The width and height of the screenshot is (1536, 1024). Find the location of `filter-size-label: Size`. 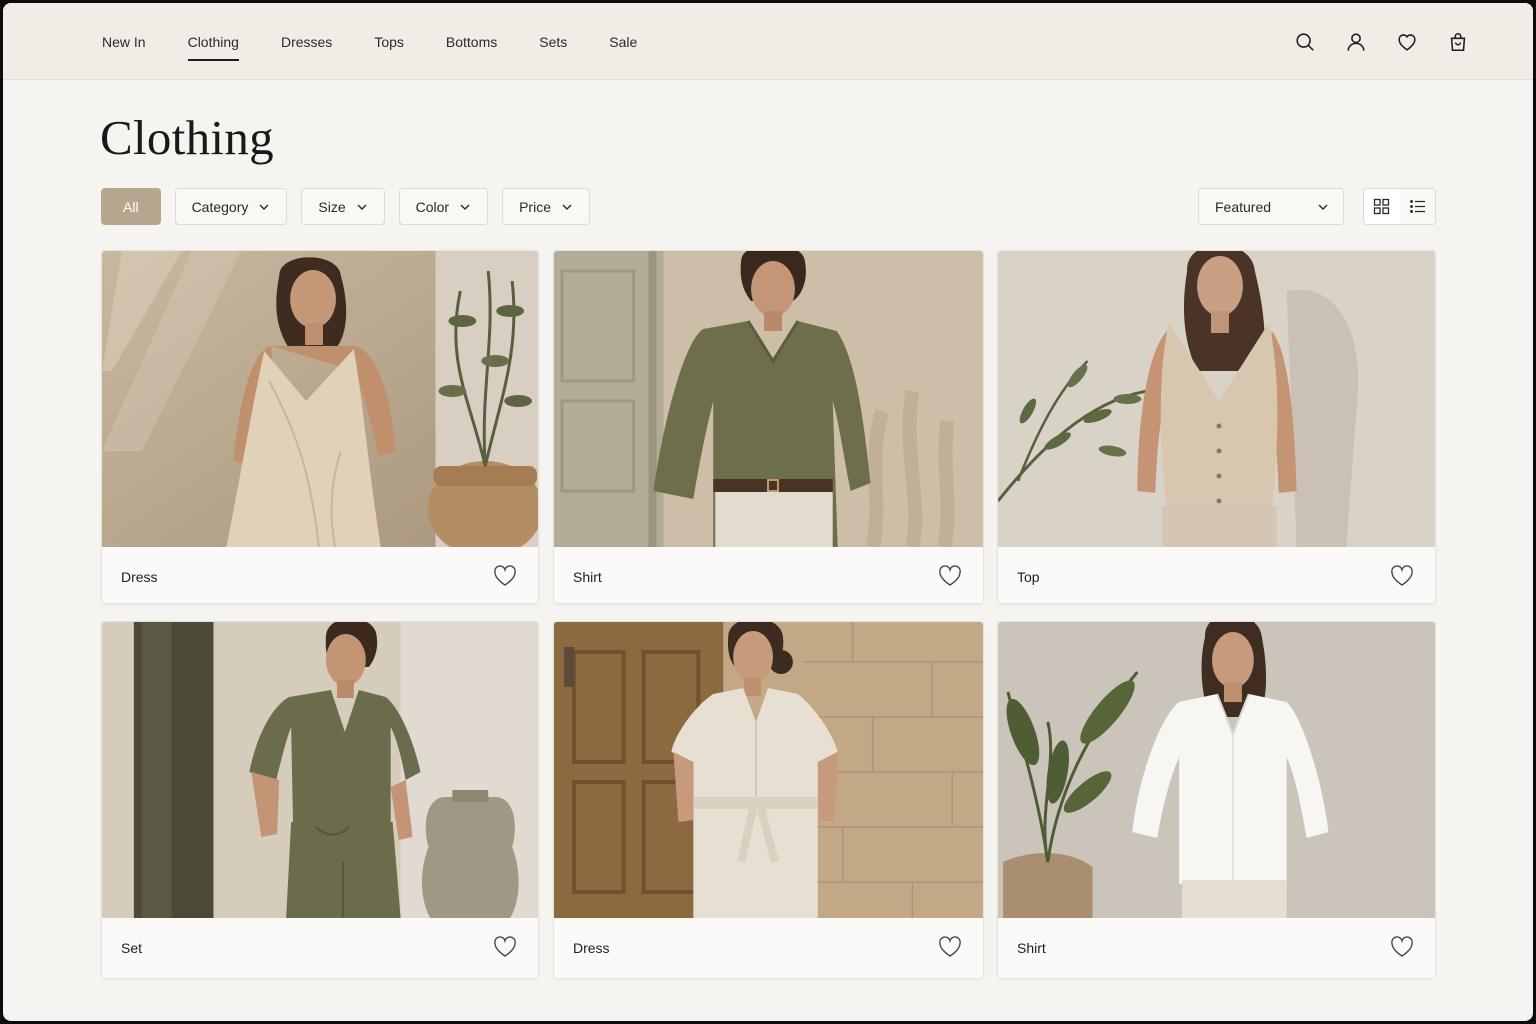

filter-size-label: Size is located at coordinates (332, 206).